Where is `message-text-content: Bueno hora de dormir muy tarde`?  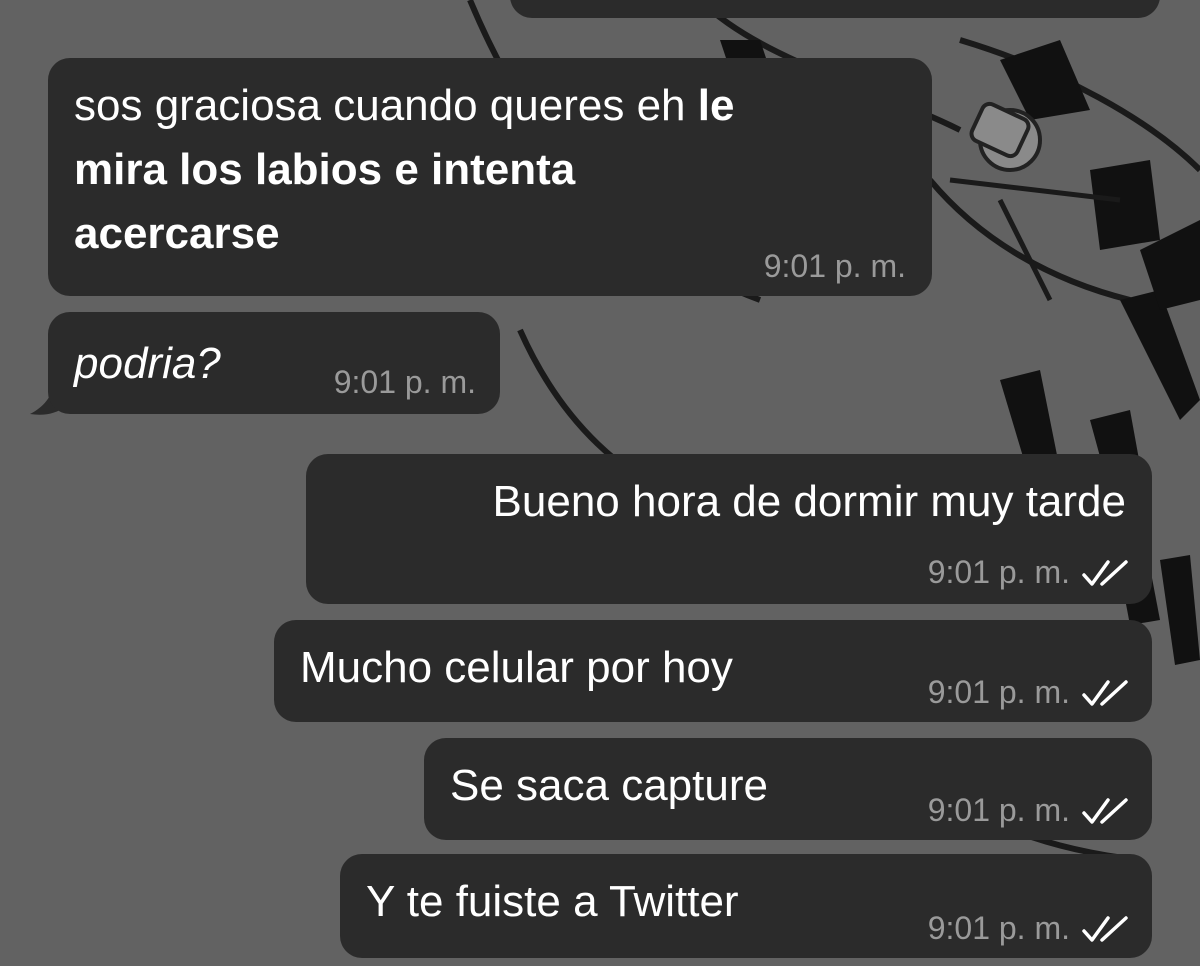 message-text-content: Bueno hora de dormir muy tarde is located at coordinates (809, 501).